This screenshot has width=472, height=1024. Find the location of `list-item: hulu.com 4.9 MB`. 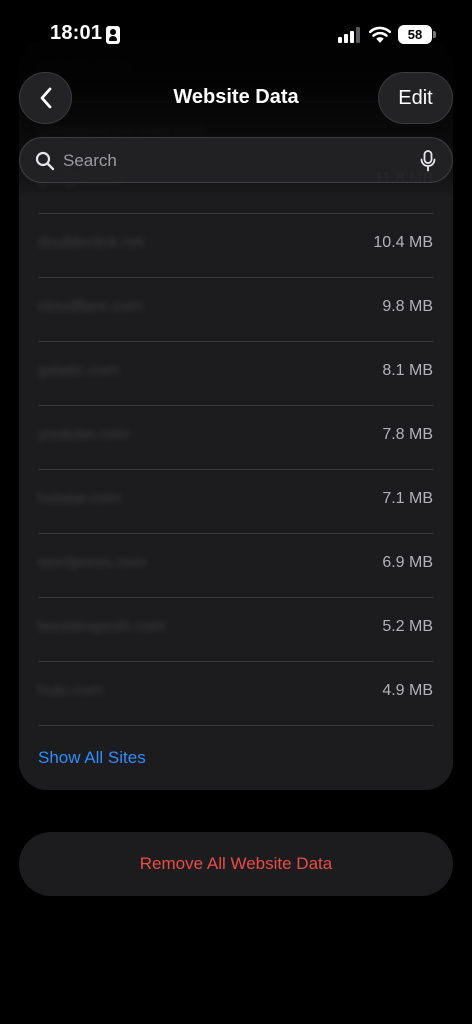

list-item: hulu.com 4.9 MB is located at coordinates (236, 694).